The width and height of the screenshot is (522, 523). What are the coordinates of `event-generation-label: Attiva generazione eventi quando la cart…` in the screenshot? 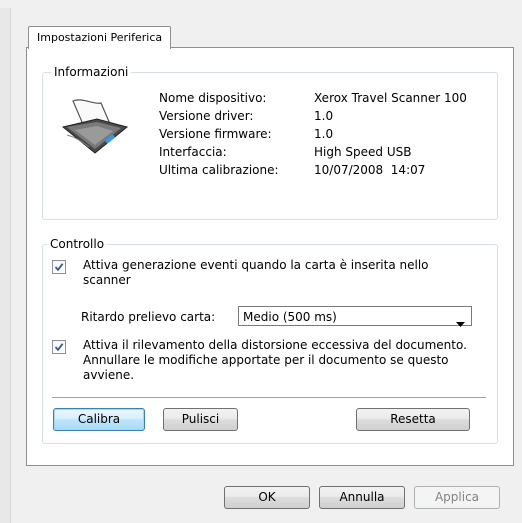 It's located at (256, 272).